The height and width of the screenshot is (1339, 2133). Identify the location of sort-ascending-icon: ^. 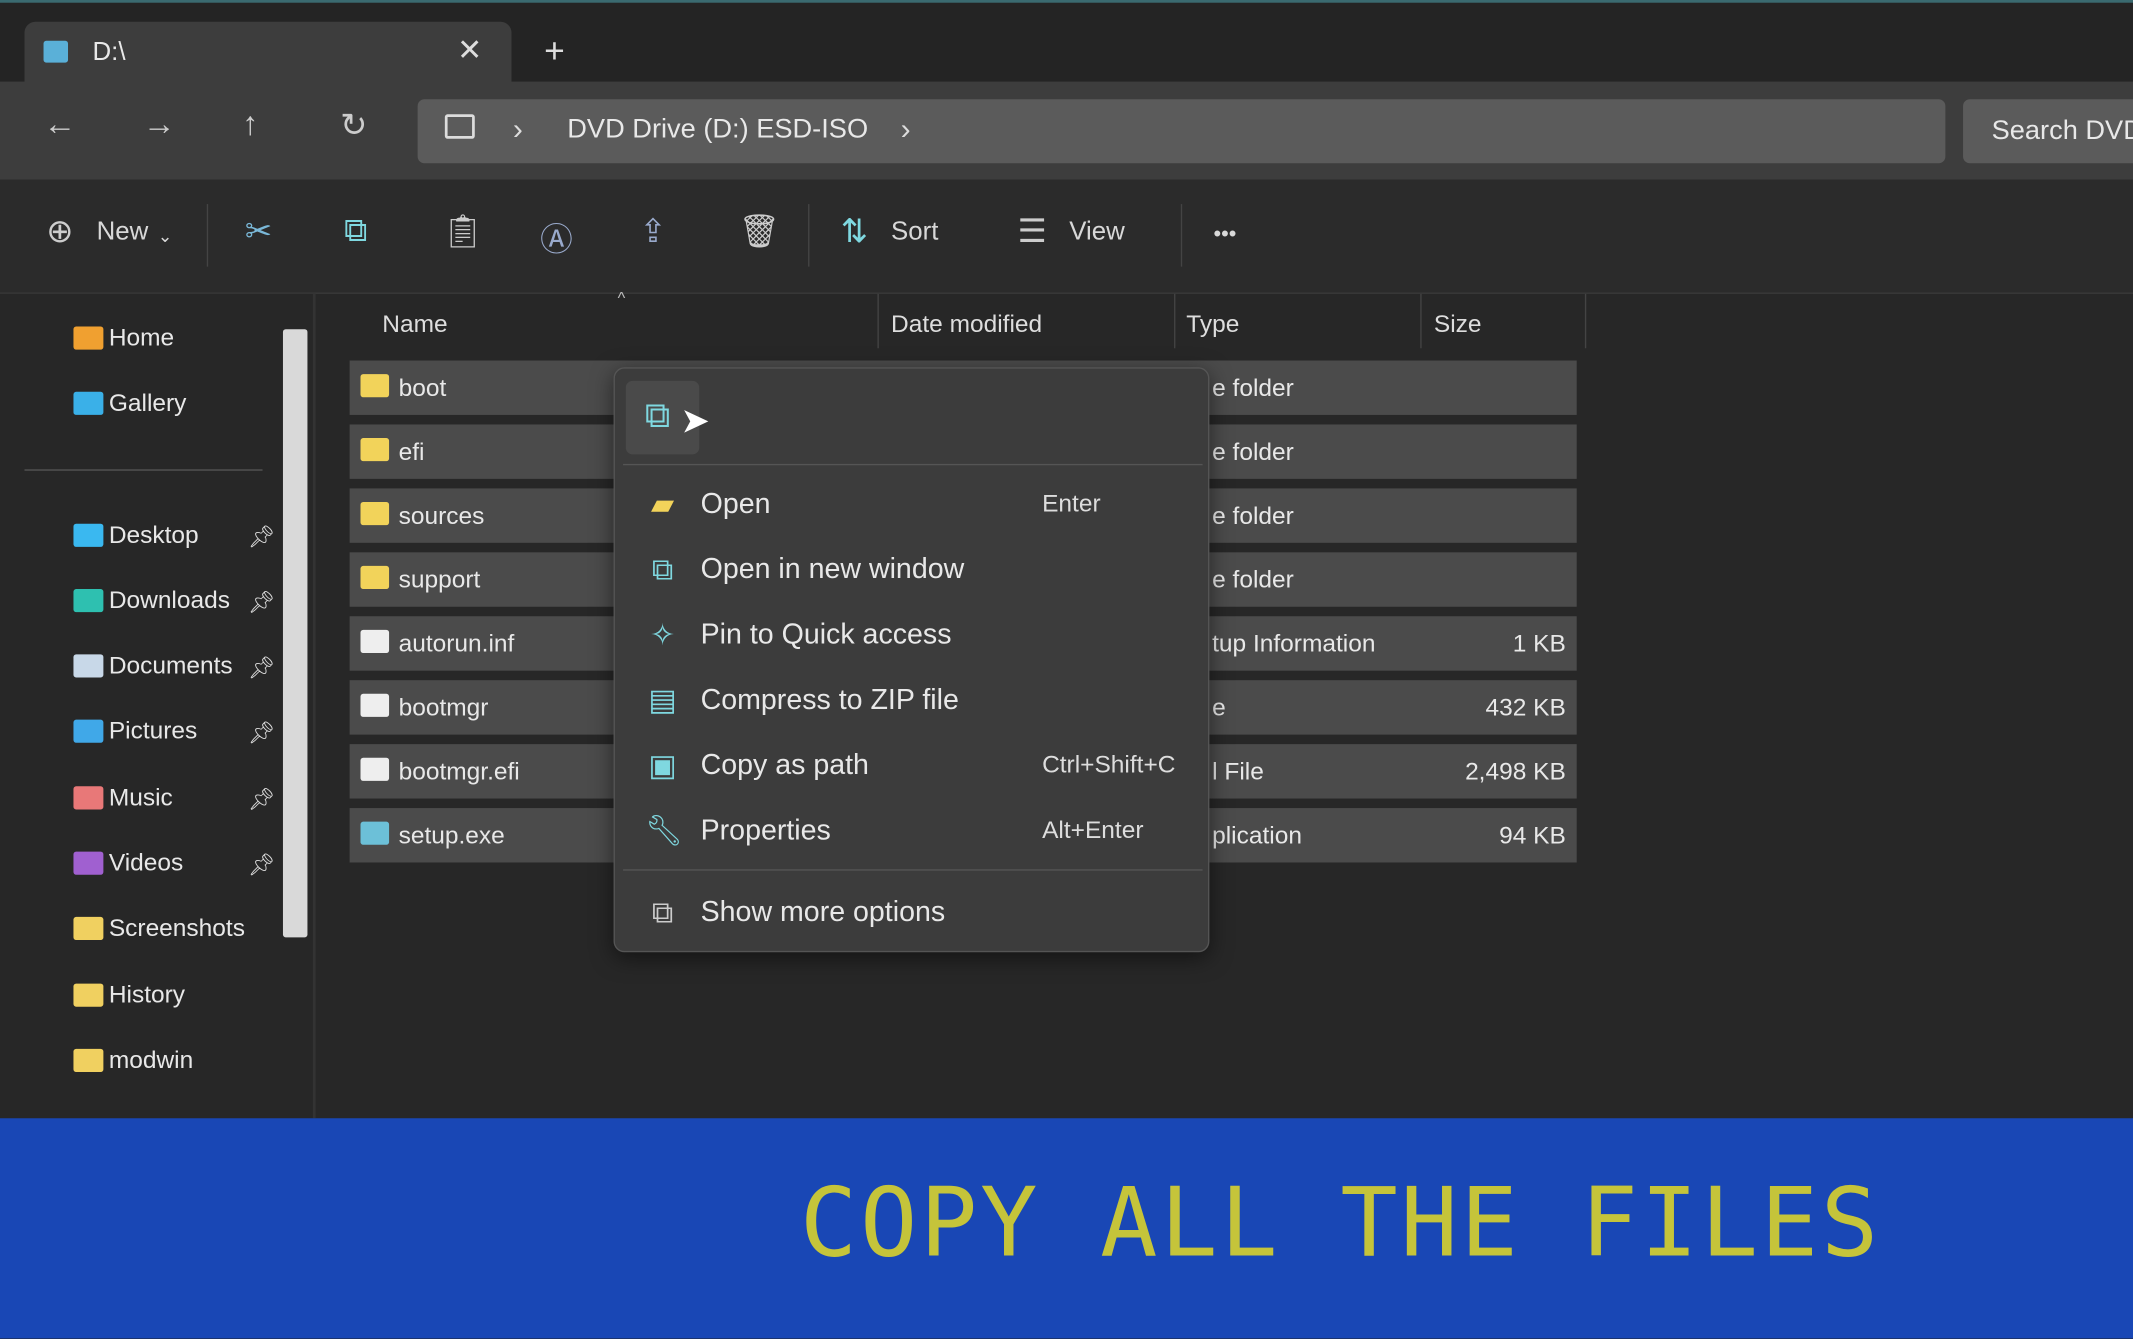
(621, 298).